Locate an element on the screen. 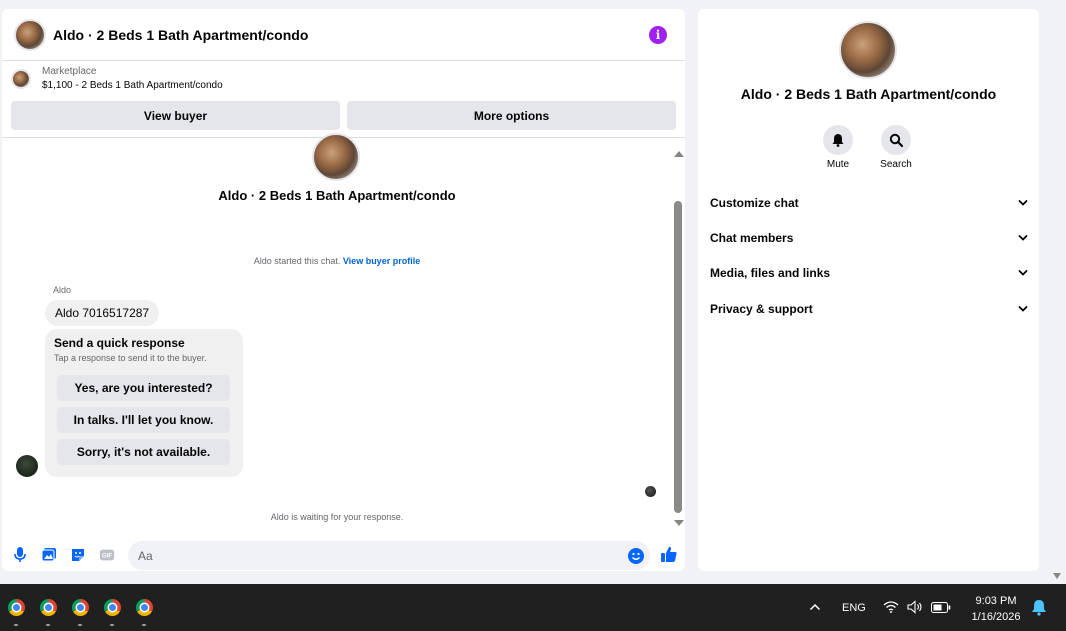 The width and height of the screenshot is (1066, 631). view-buyer-button: View buyer is located at coordinates (175, 115).